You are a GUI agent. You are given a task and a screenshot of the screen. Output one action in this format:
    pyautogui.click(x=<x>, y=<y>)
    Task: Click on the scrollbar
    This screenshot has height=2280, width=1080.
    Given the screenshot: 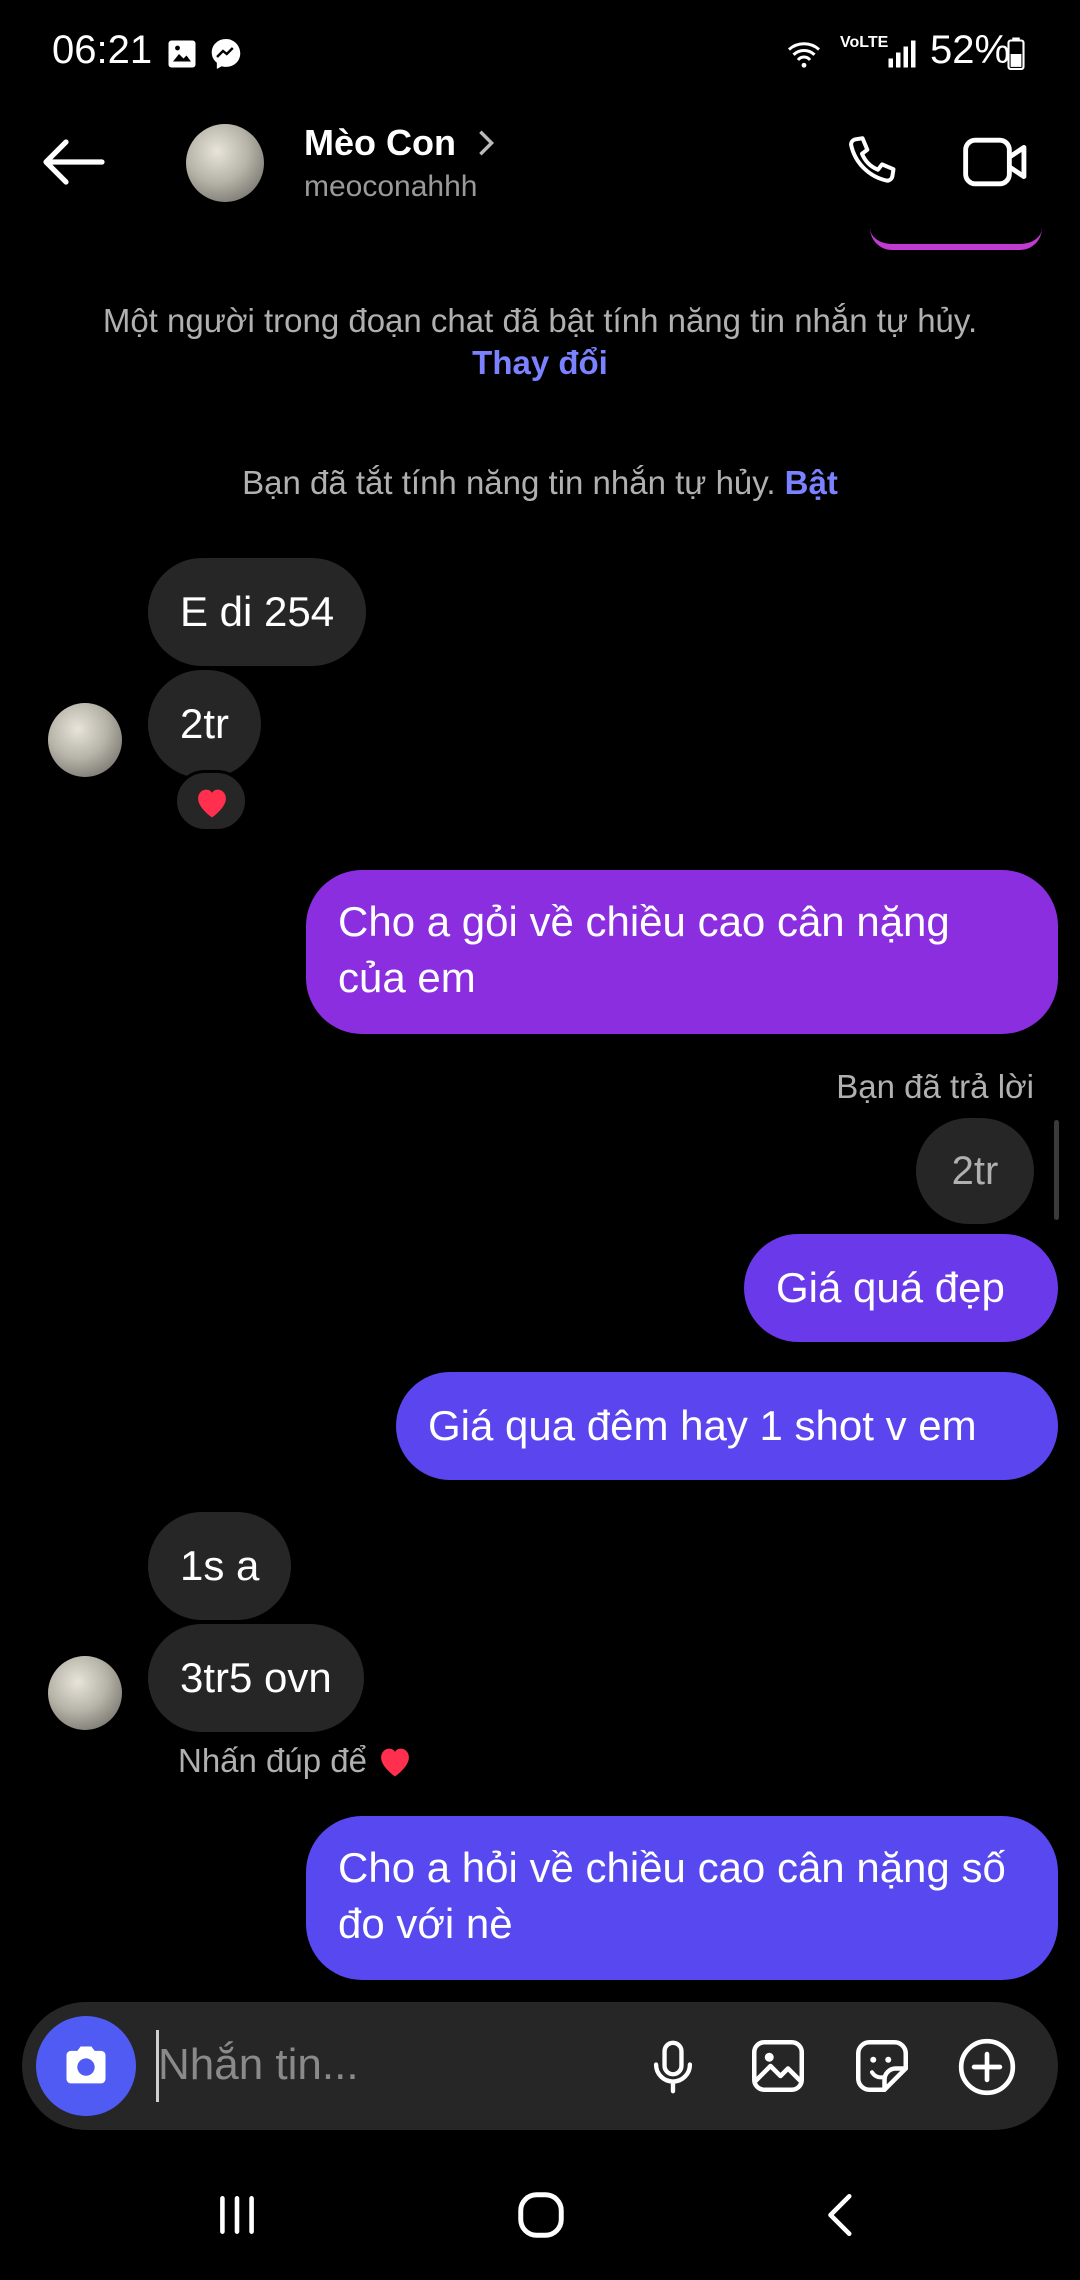 What is the action you would take?
    pyautogui.click(x=1056, y=1170)
    